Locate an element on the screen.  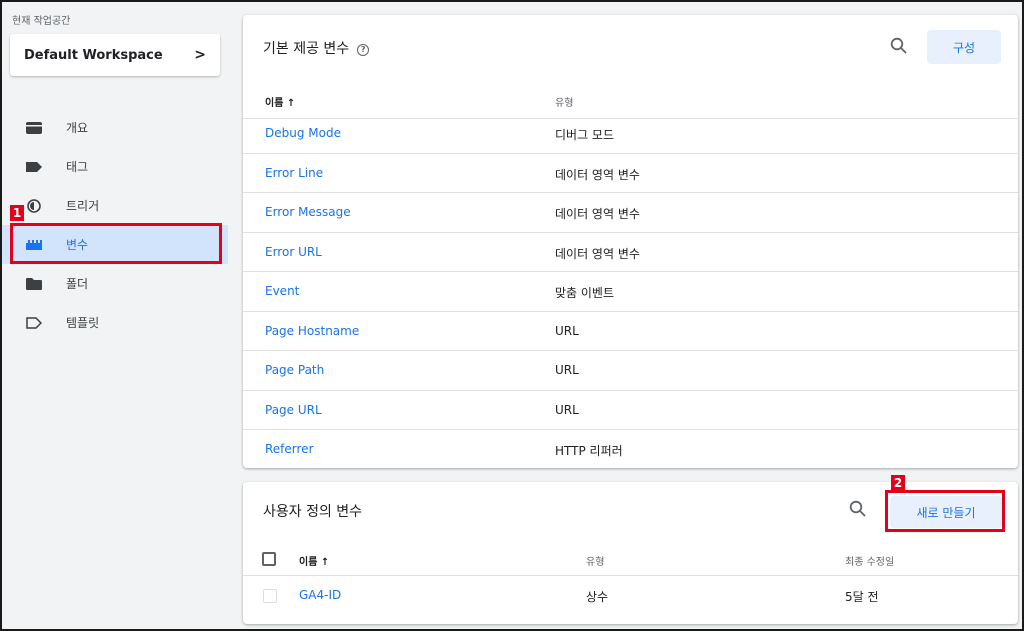
table-row: Error Line 데이터 영역 변수 is located at coordinates (630, 173).